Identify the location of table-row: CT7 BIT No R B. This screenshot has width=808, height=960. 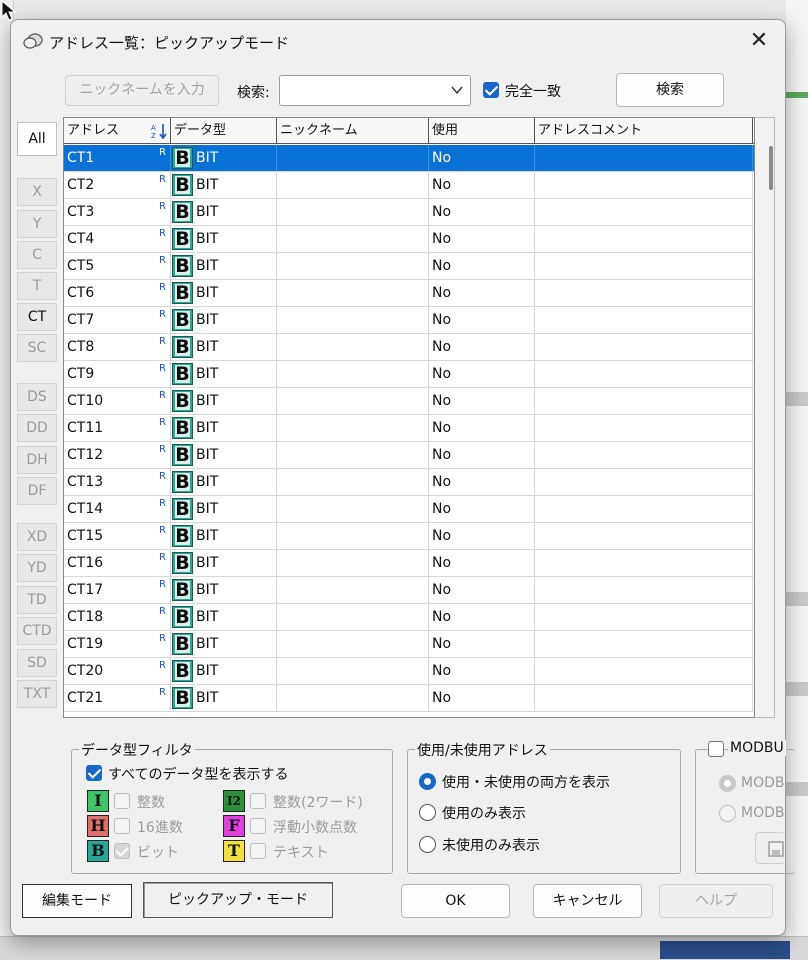
(409, 320).